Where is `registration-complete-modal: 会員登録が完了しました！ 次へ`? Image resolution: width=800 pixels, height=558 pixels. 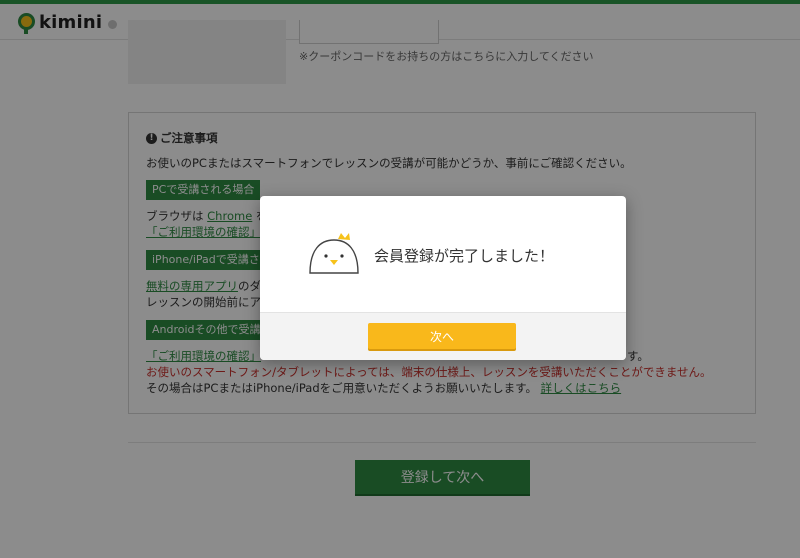
registration-complete-modal: 会員登録が完了しました！ 次へ is located at coordinates (443, 278).